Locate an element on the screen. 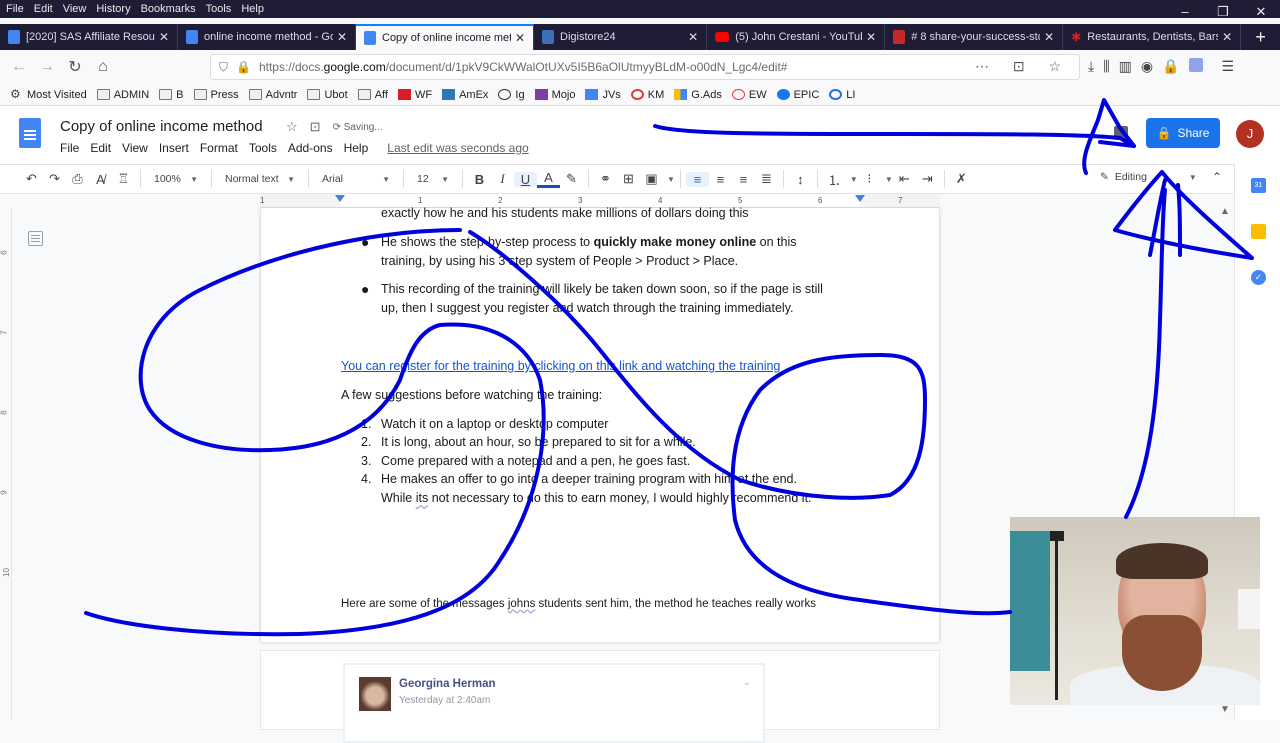 Image resolution: width=1280 pixels, height=743 pixels. bookmark-most-visited: ⚙ Most Visited is located at coordinates (48, 94).